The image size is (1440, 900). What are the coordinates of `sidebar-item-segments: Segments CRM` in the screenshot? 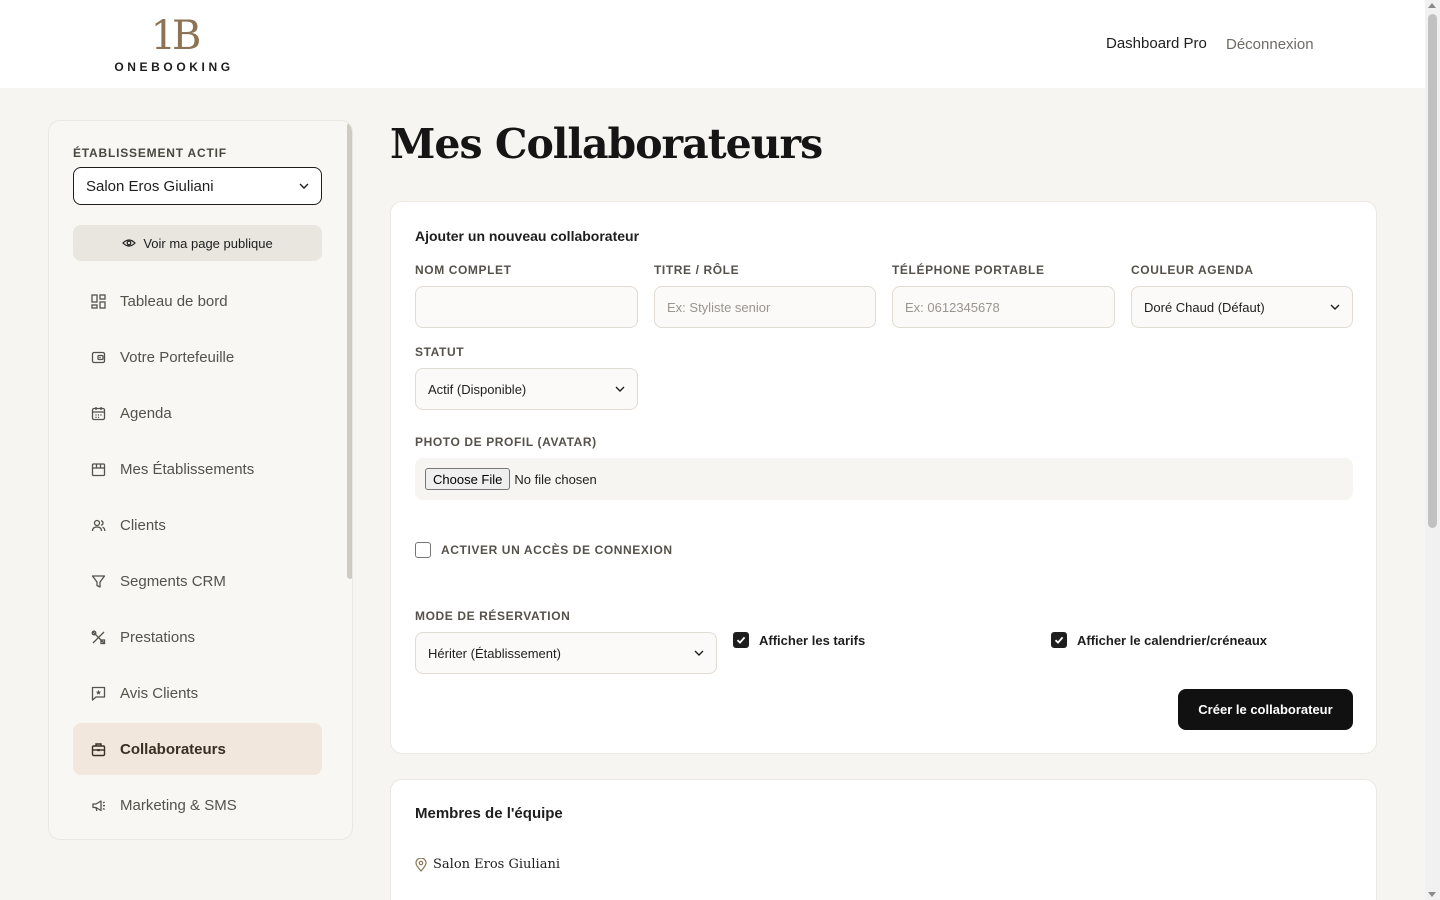 It's located at (197, 581).